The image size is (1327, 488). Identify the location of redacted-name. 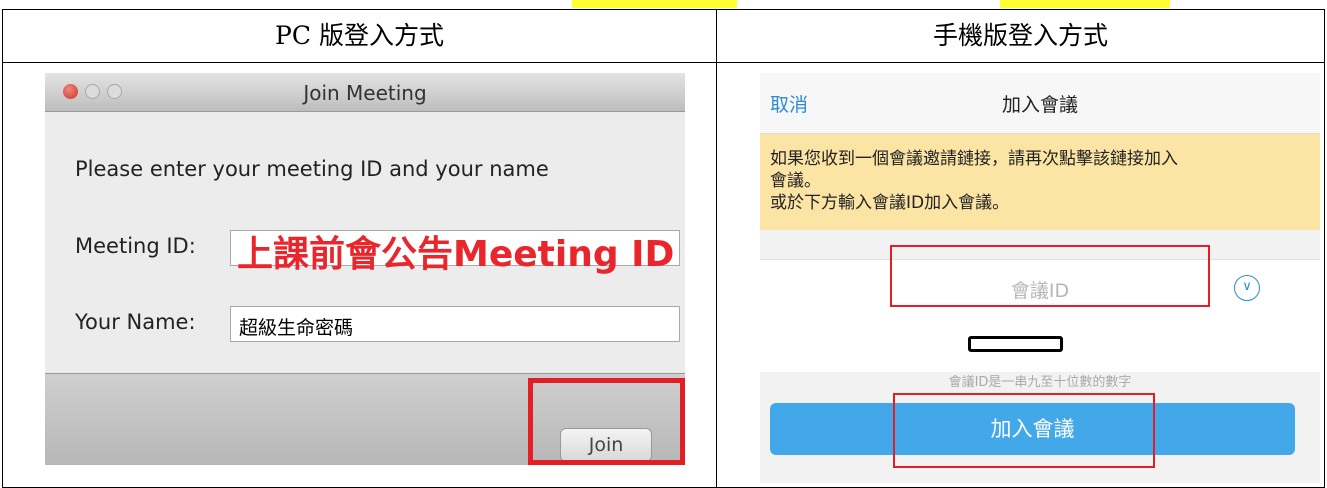
(1015, 344).